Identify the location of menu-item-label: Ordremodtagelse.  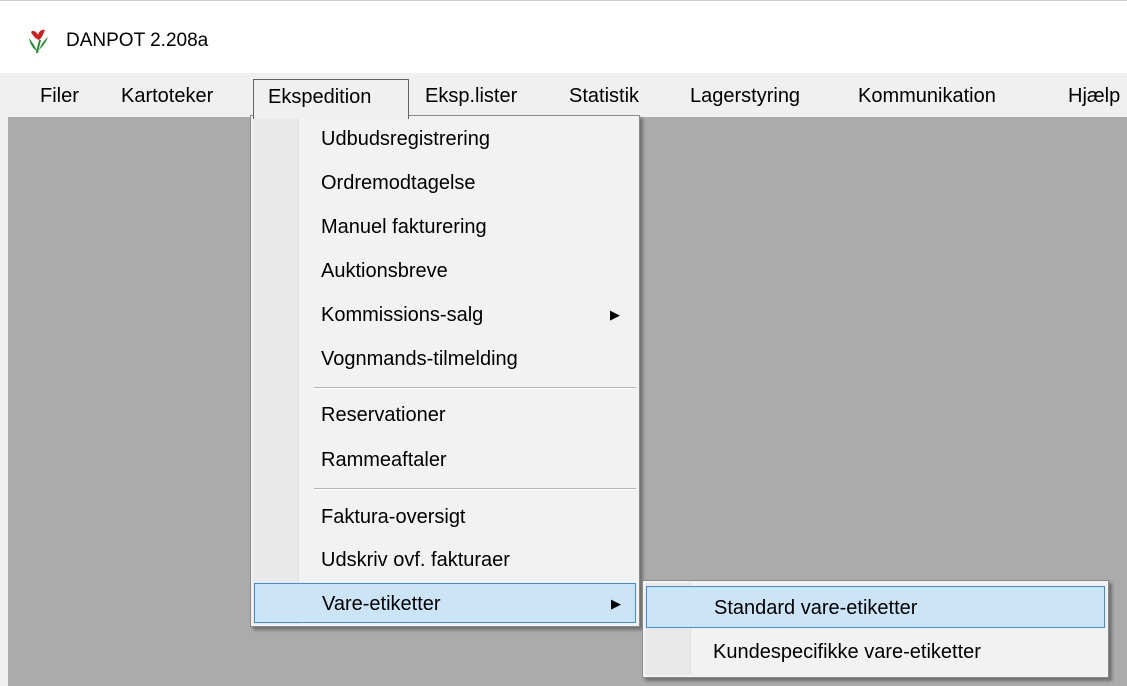
(398, 183).